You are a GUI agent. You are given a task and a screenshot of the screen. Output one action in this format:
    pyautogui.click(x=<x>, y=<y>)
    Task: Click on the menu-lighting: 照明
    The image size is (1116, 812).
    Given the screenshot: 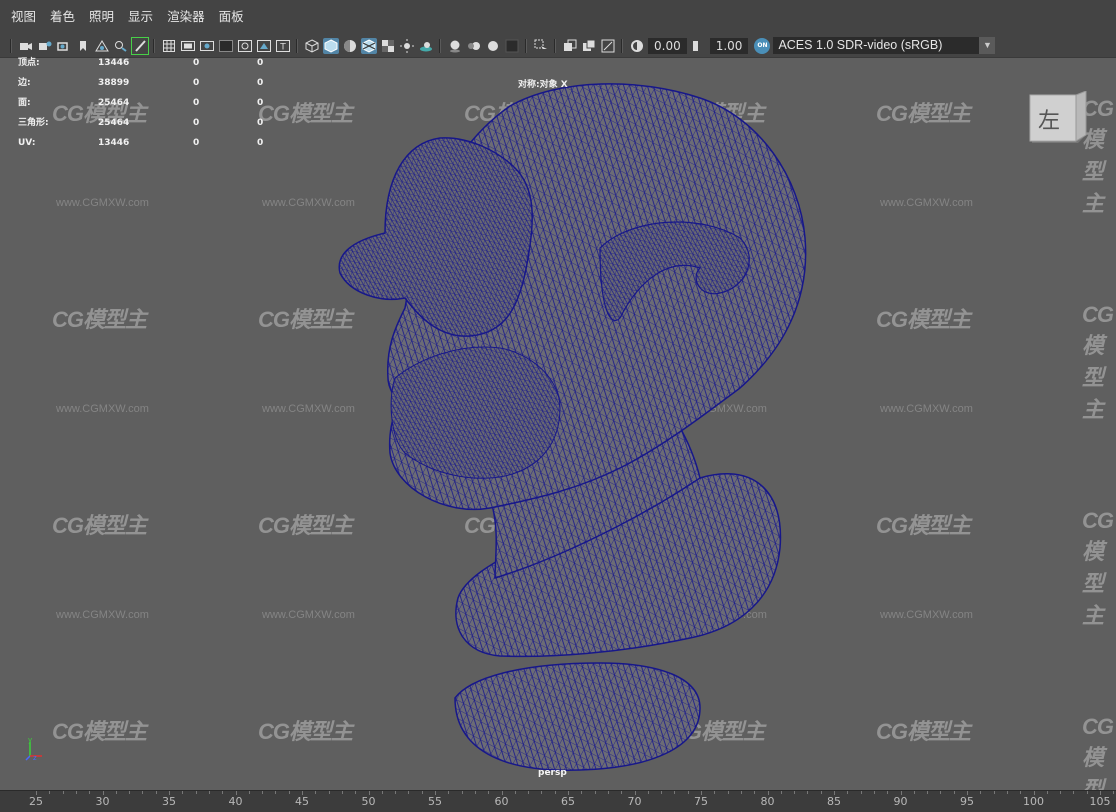 What is the action you would take?
    pyautogui.click(x=101, y=17)
    